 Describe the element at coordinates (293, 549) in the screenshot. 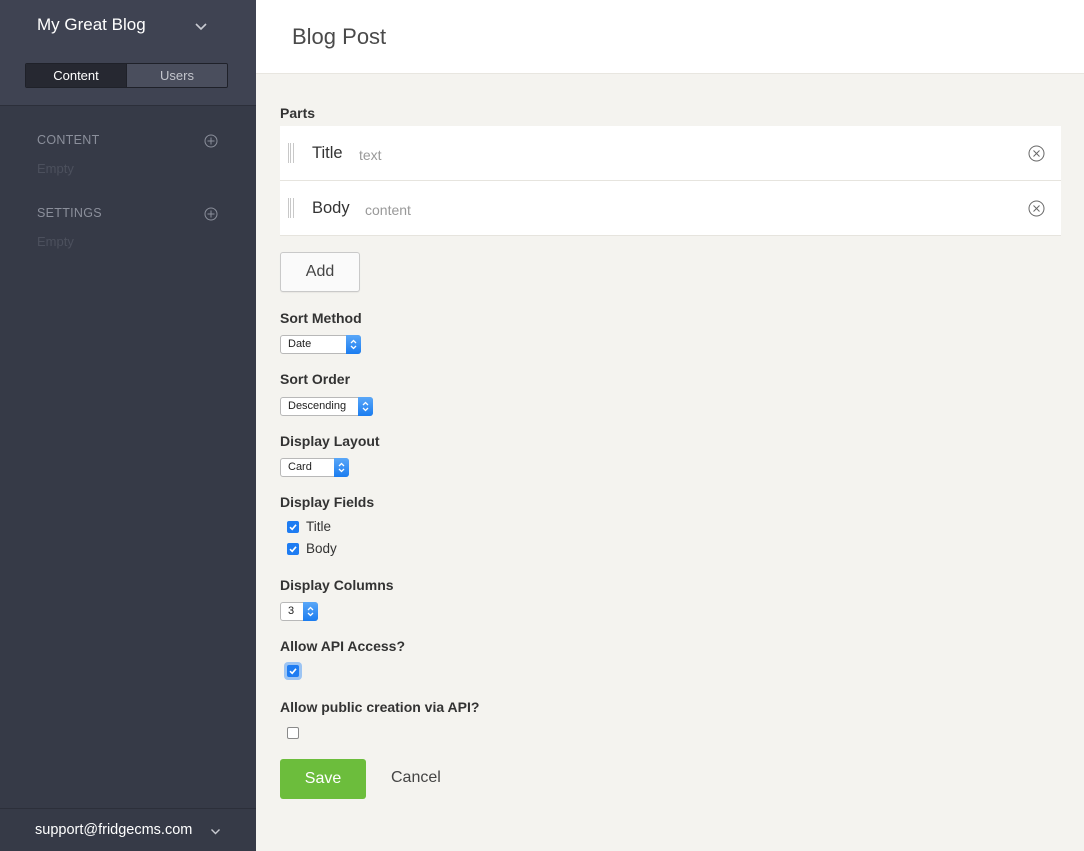

I see `display-field-body-checkbox` at that location.